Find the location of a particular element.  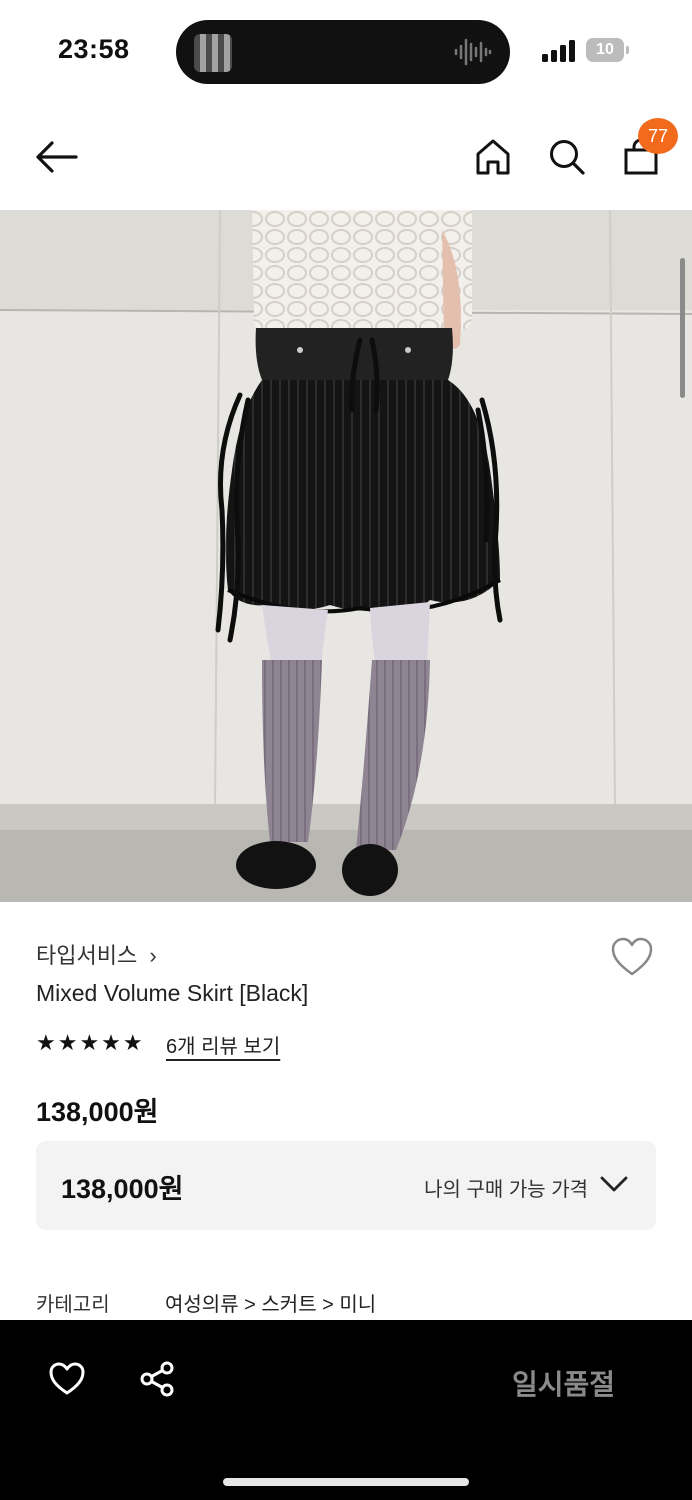

back-arrow-icon is located at coordinates (56, 157).